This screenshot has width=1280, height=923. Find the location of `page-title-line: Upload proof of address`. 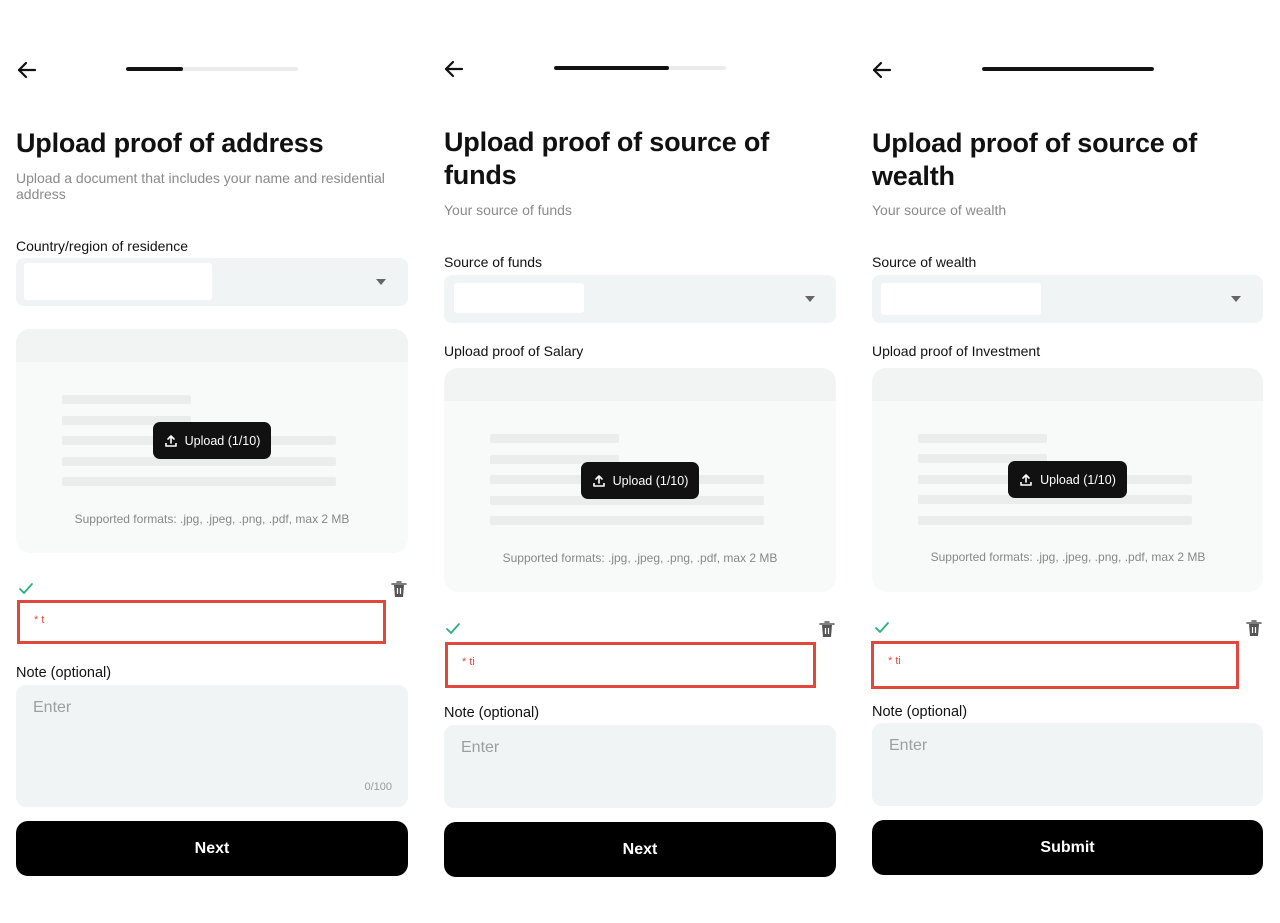

page-title-line: Upload proof of address is located at coordinates (170, 143).